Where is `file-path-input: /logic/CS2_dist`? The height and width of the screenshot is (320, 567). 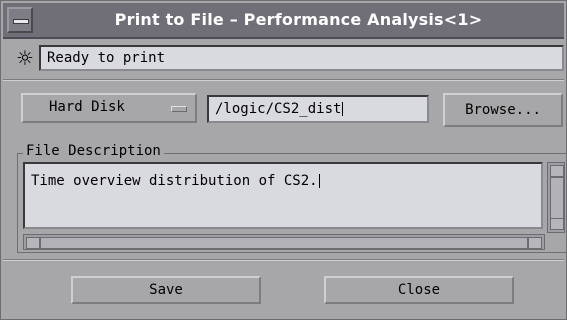 file-path-input: /logic/CS2_dist is located at coordinates (318, 109).